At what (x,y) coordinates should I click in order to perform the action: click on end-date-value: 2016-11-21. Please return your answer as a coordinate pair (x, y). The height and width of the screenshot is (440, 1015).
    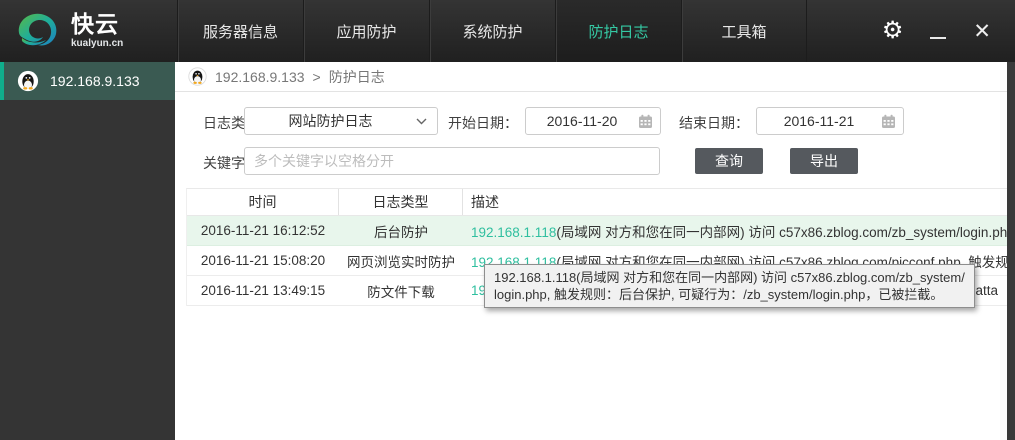
    Looking at the image, I should click on (819, 121).